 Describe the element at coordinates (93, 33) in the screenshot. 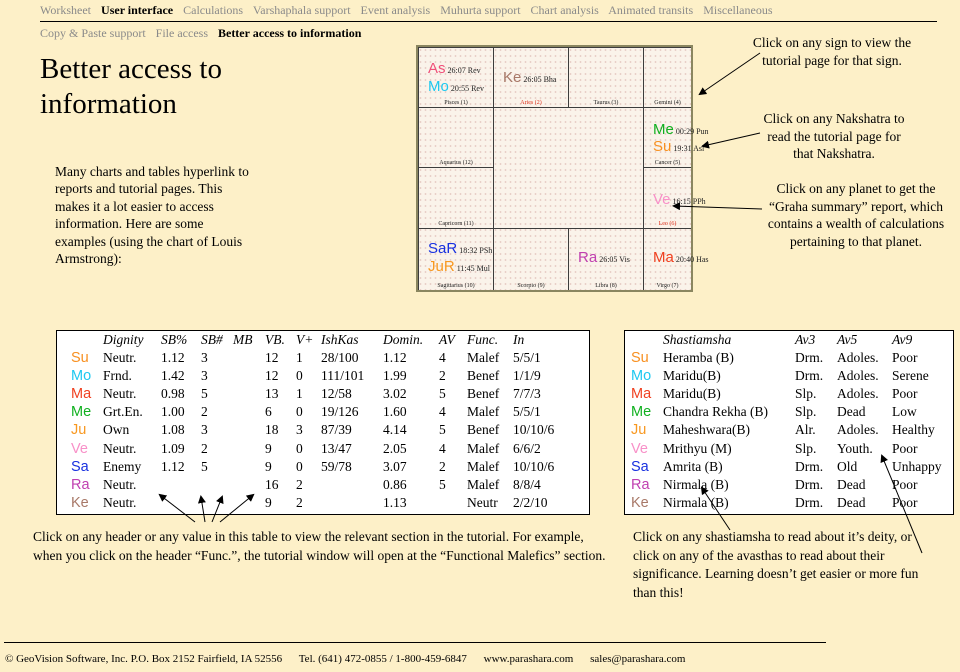

I see `nav-copy-paste-support: Copy & Paste support` at that location.